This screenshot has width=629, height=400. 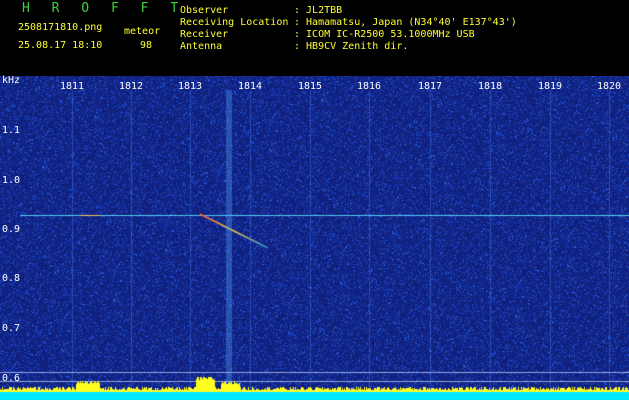 What do you see at coordinates (11, 229) in the screenshot?
I see `freq-tick: 0.9` at bounding box center [11, 229].